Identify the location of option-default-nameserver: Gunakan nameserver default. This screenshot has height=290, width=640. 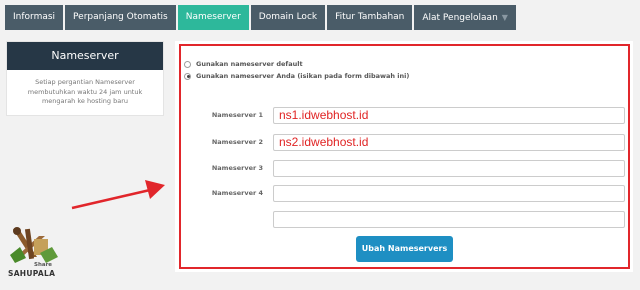
(243, 64).